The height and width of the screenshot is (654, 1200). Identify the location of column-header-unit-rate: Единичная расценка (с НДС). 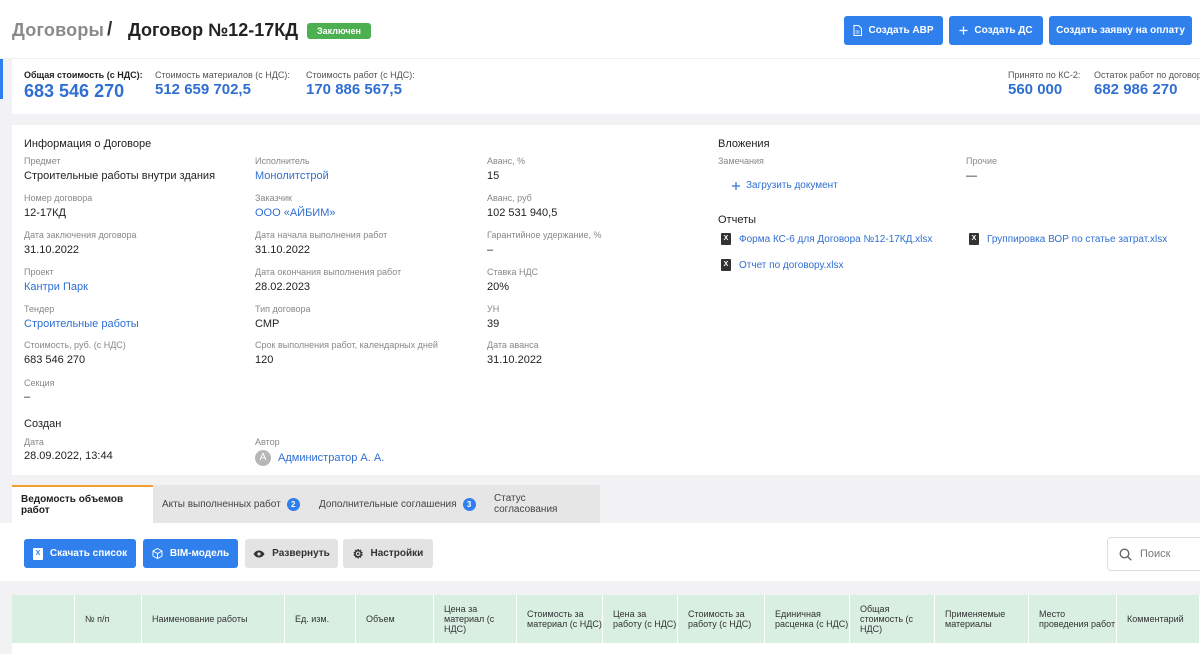
(807, 619).